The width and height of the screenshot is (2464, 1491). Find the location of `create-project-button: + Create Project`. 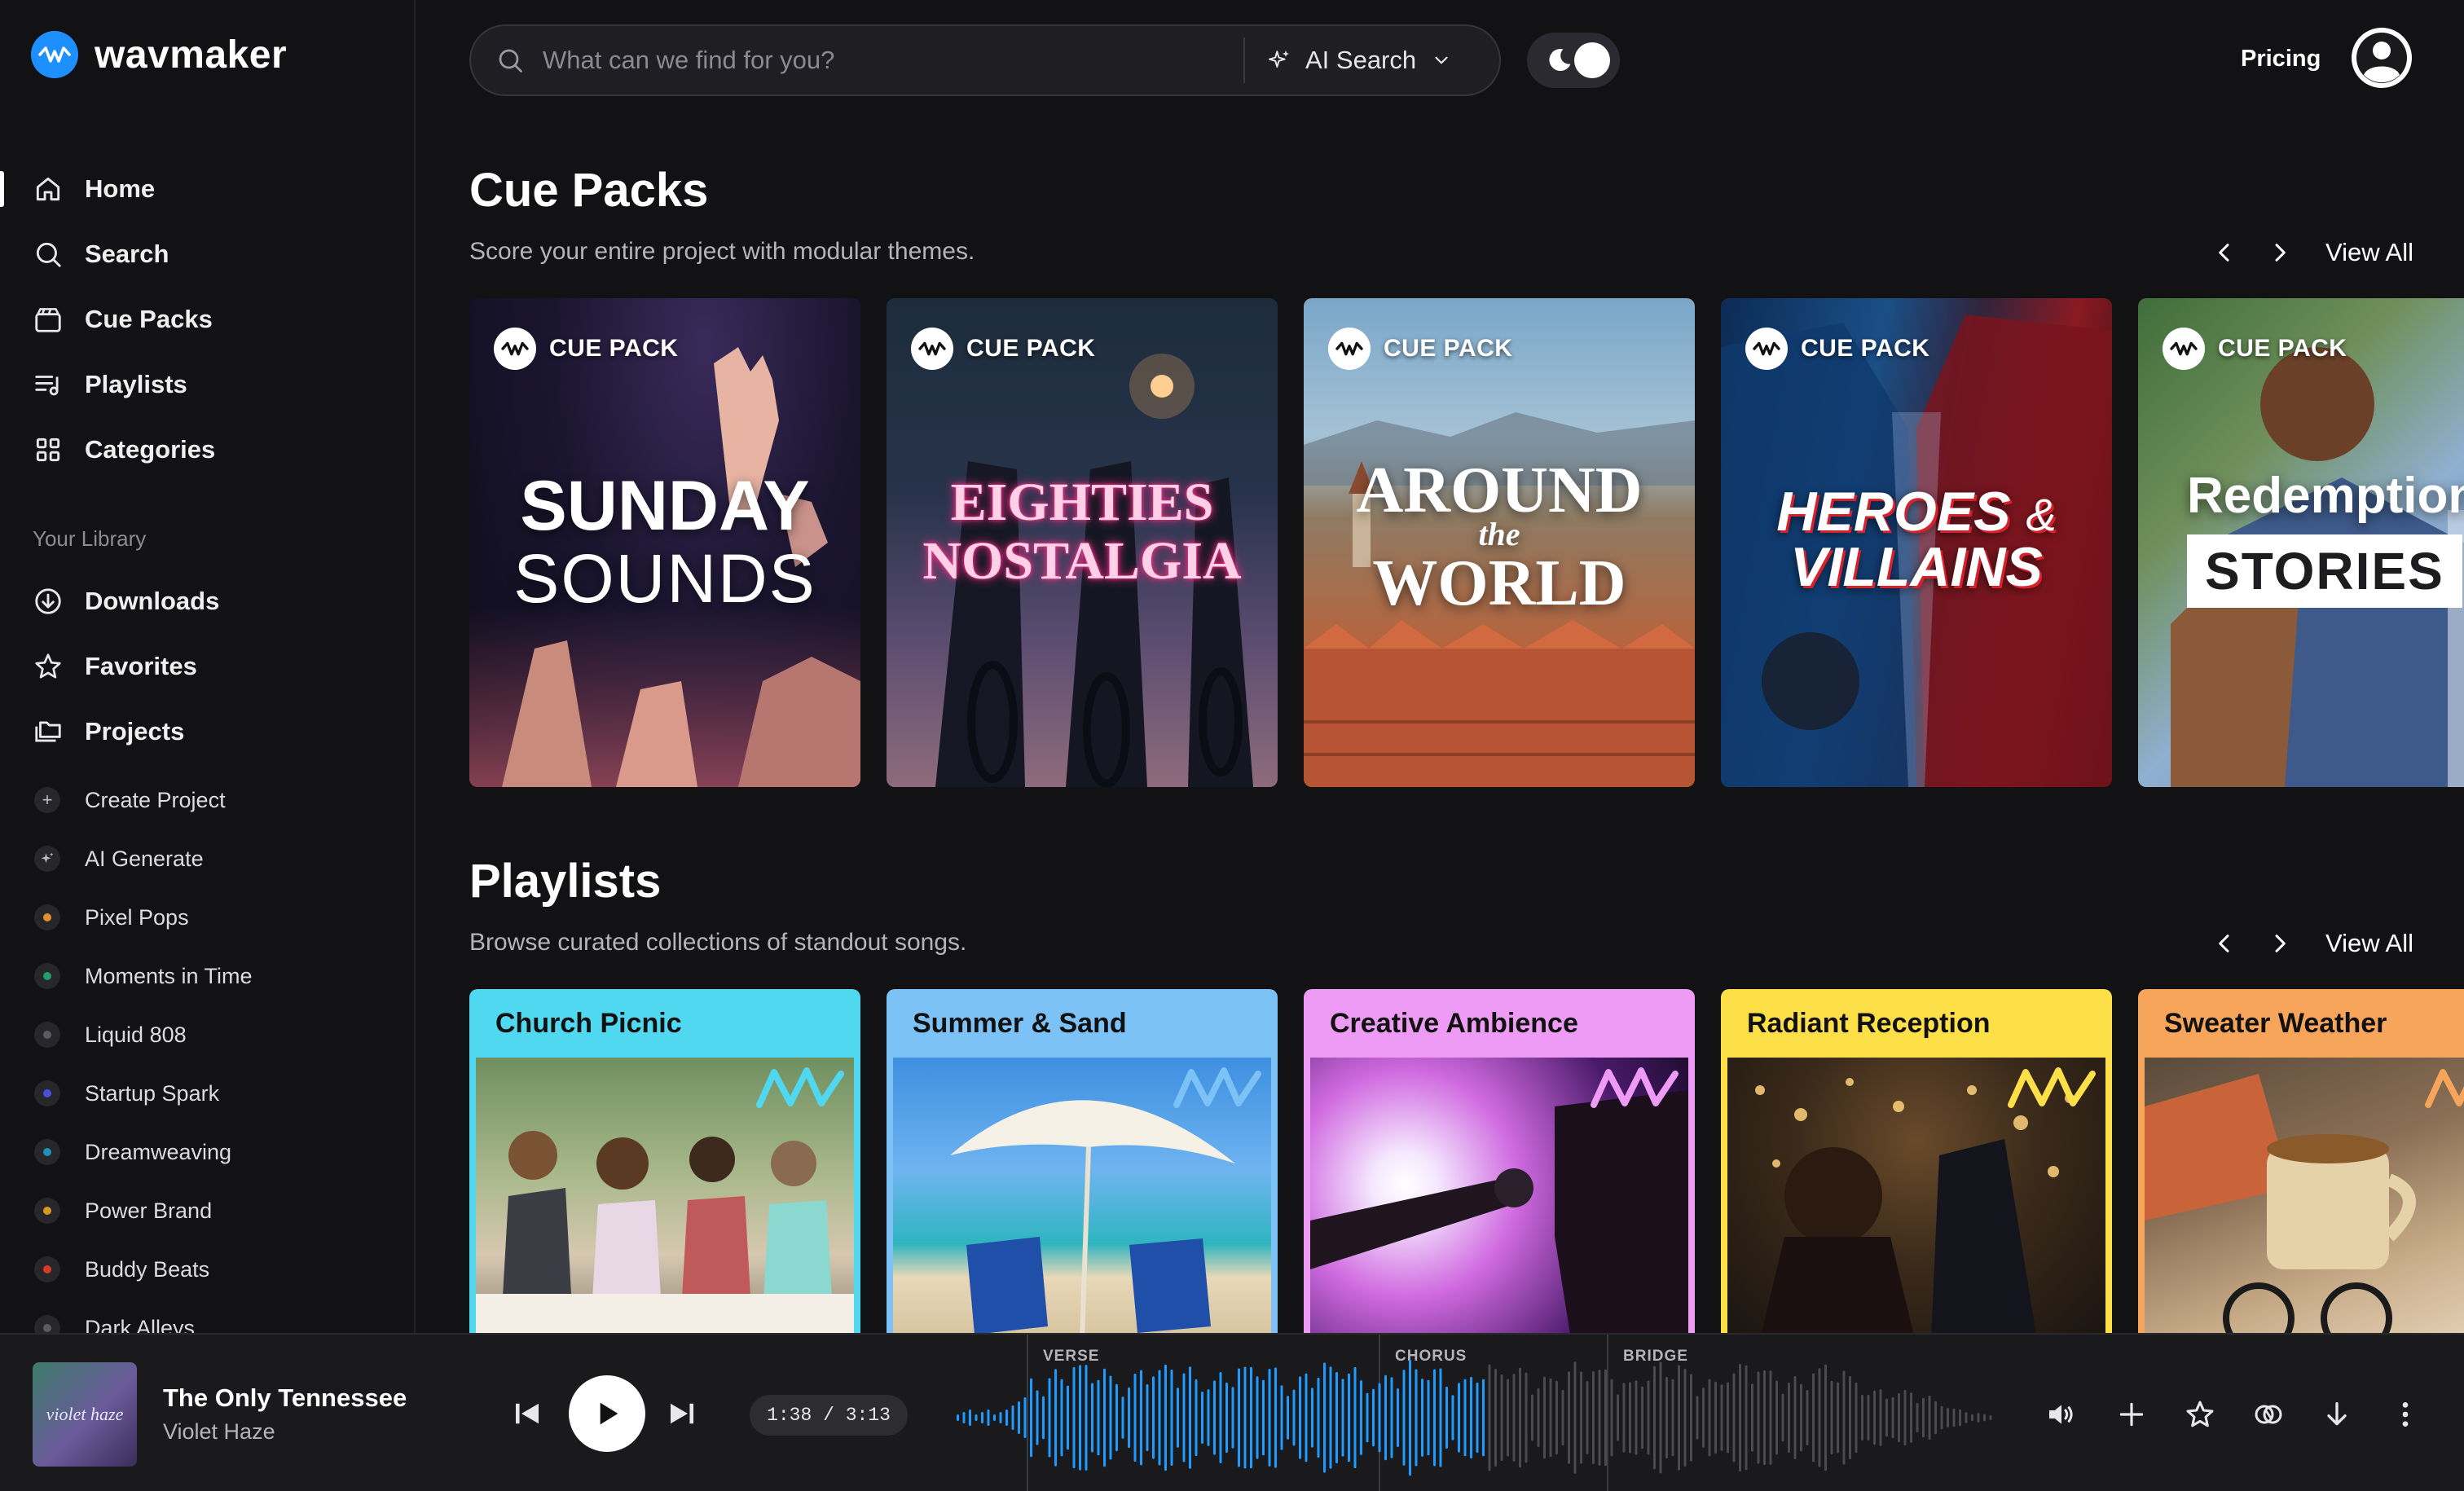

create-project-button: + Create Project is located at coordinates (207, 800).